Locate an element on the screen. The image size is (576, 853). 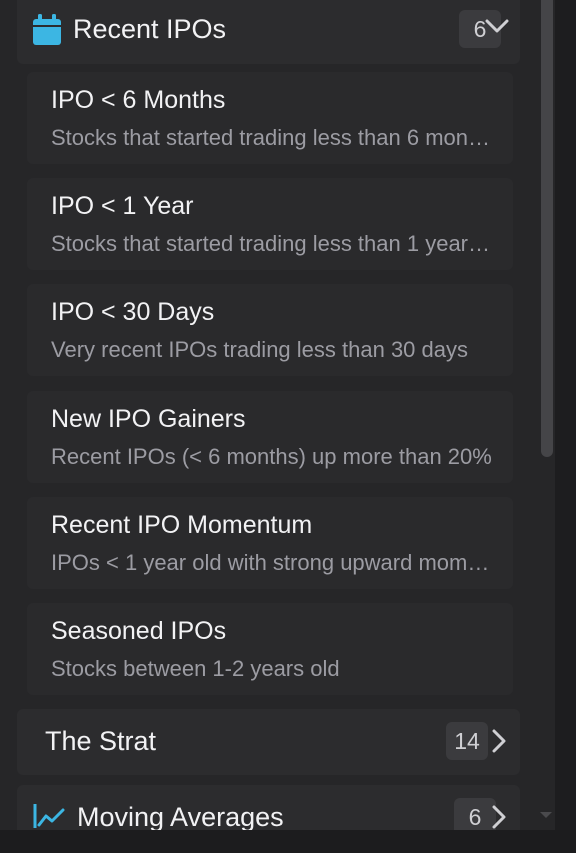
group-title: Recent IPOs is located at coordinates (150, 29).